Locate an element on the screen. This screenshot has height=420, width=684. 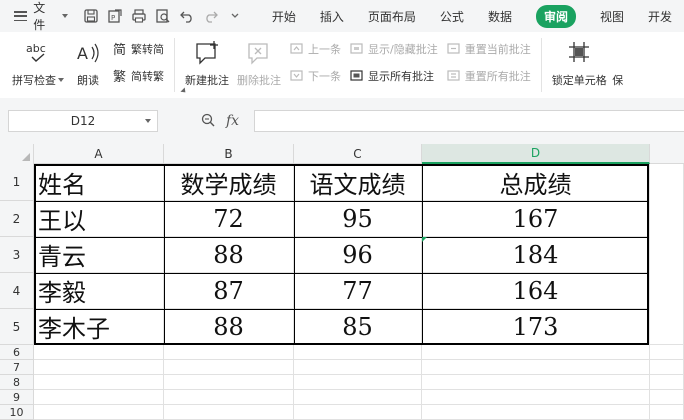
spellcheck-button: abc 拼写检查 is located at coordinates (38, 63).